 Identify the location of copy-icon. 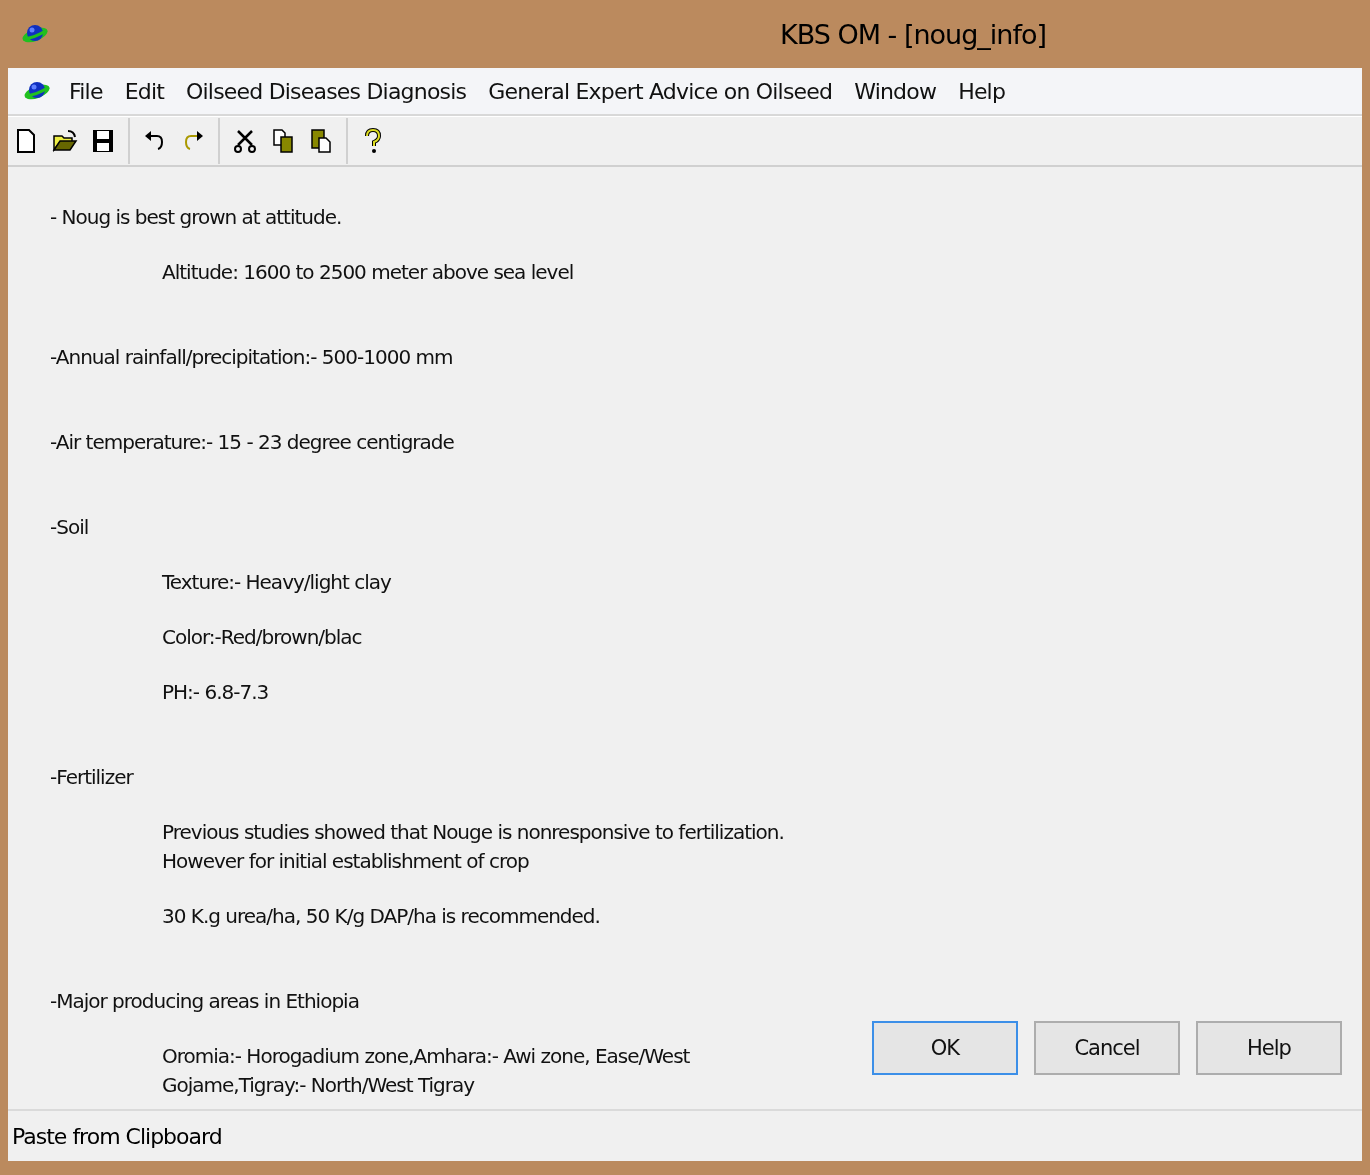
(283, 141).